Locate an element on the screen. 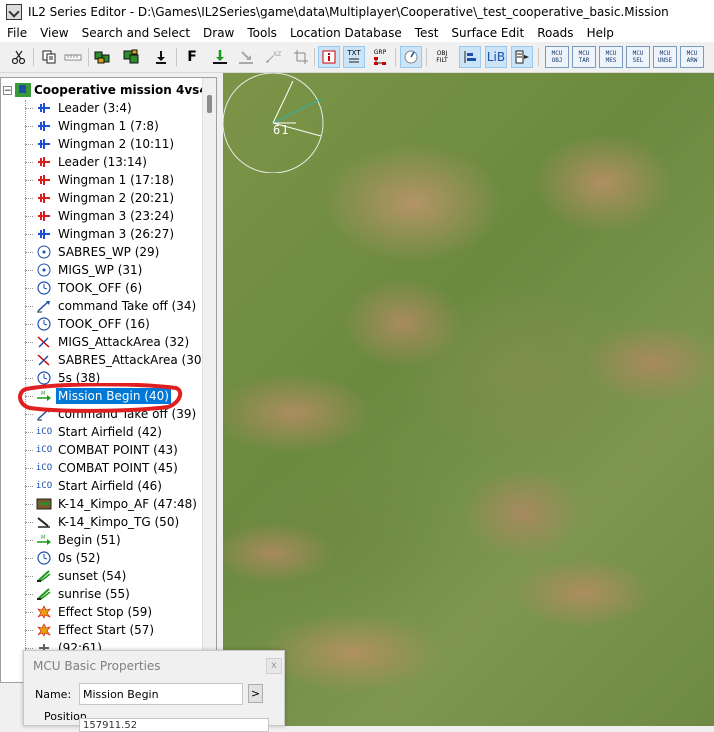 Image resolution: width=714 pixels, height=732 pixels. copy-button is located at coordinates (49, 57).